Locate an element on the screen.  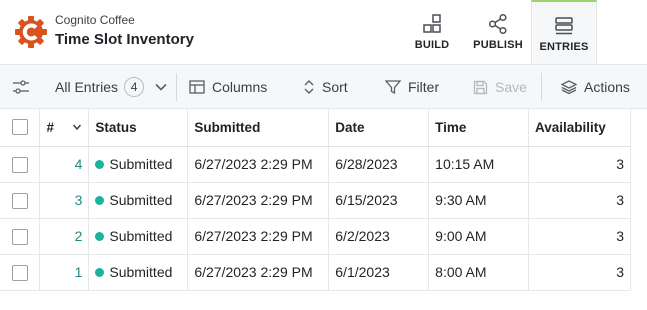
filter-button: Filter is located at coordinates (412, 87).